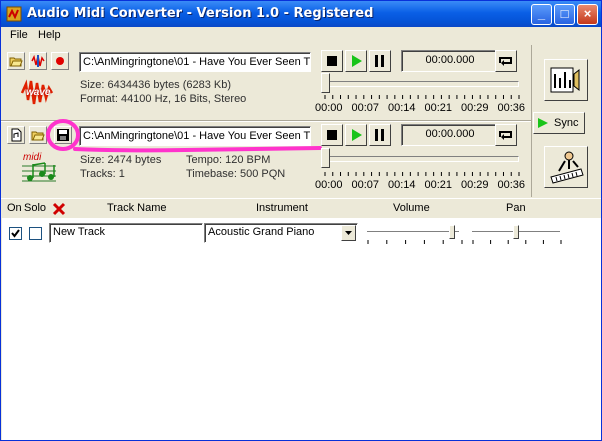  Describe the element at coordinates (566, 123) in the screenshot. I see `sync-label: Sync` at that location.